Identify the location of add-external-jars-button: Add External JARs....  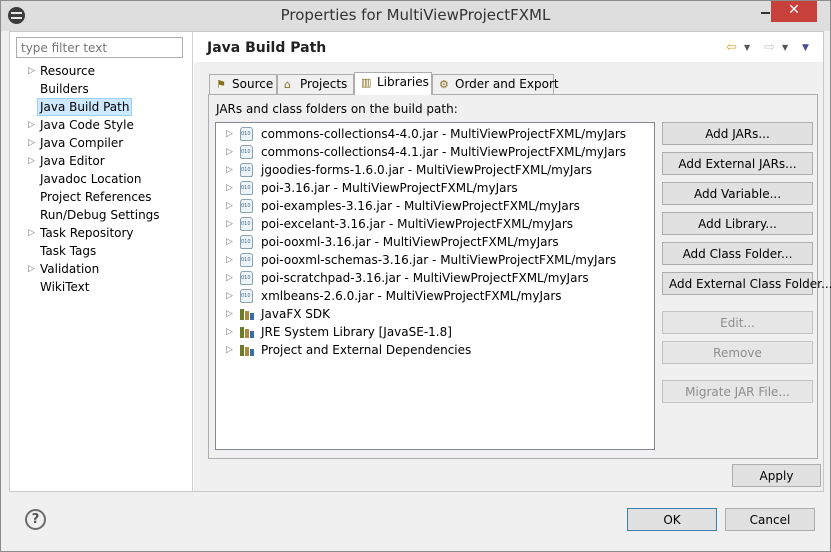
(737, 163).